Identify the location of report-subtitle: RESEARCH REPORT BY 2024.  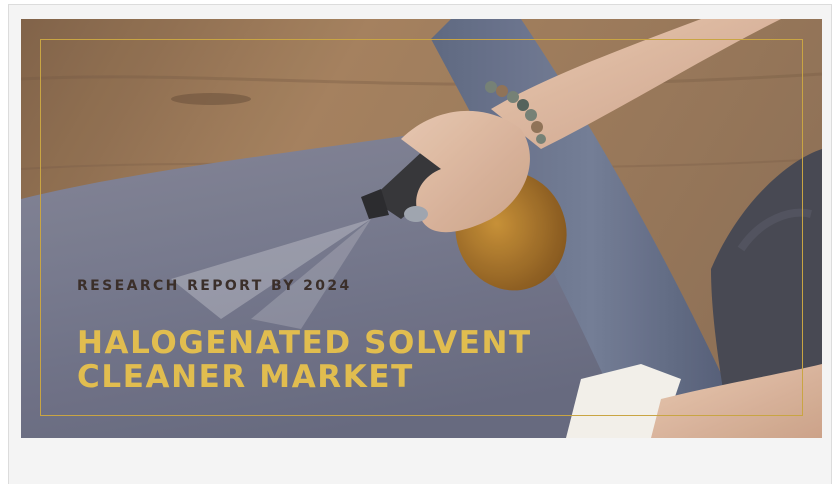
(214, 286).